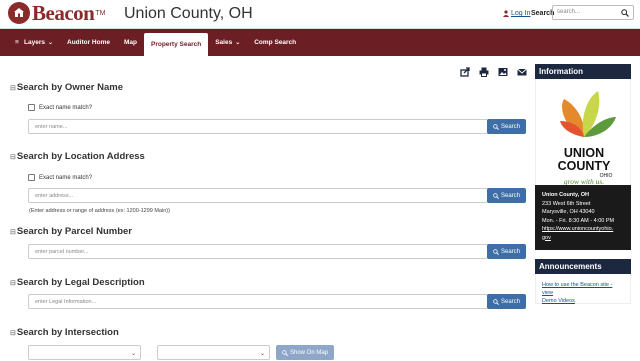 The image size is (640, 361). I want to click on legal-section-title: ⊟ Search by Legal Description, so click(77, 282).